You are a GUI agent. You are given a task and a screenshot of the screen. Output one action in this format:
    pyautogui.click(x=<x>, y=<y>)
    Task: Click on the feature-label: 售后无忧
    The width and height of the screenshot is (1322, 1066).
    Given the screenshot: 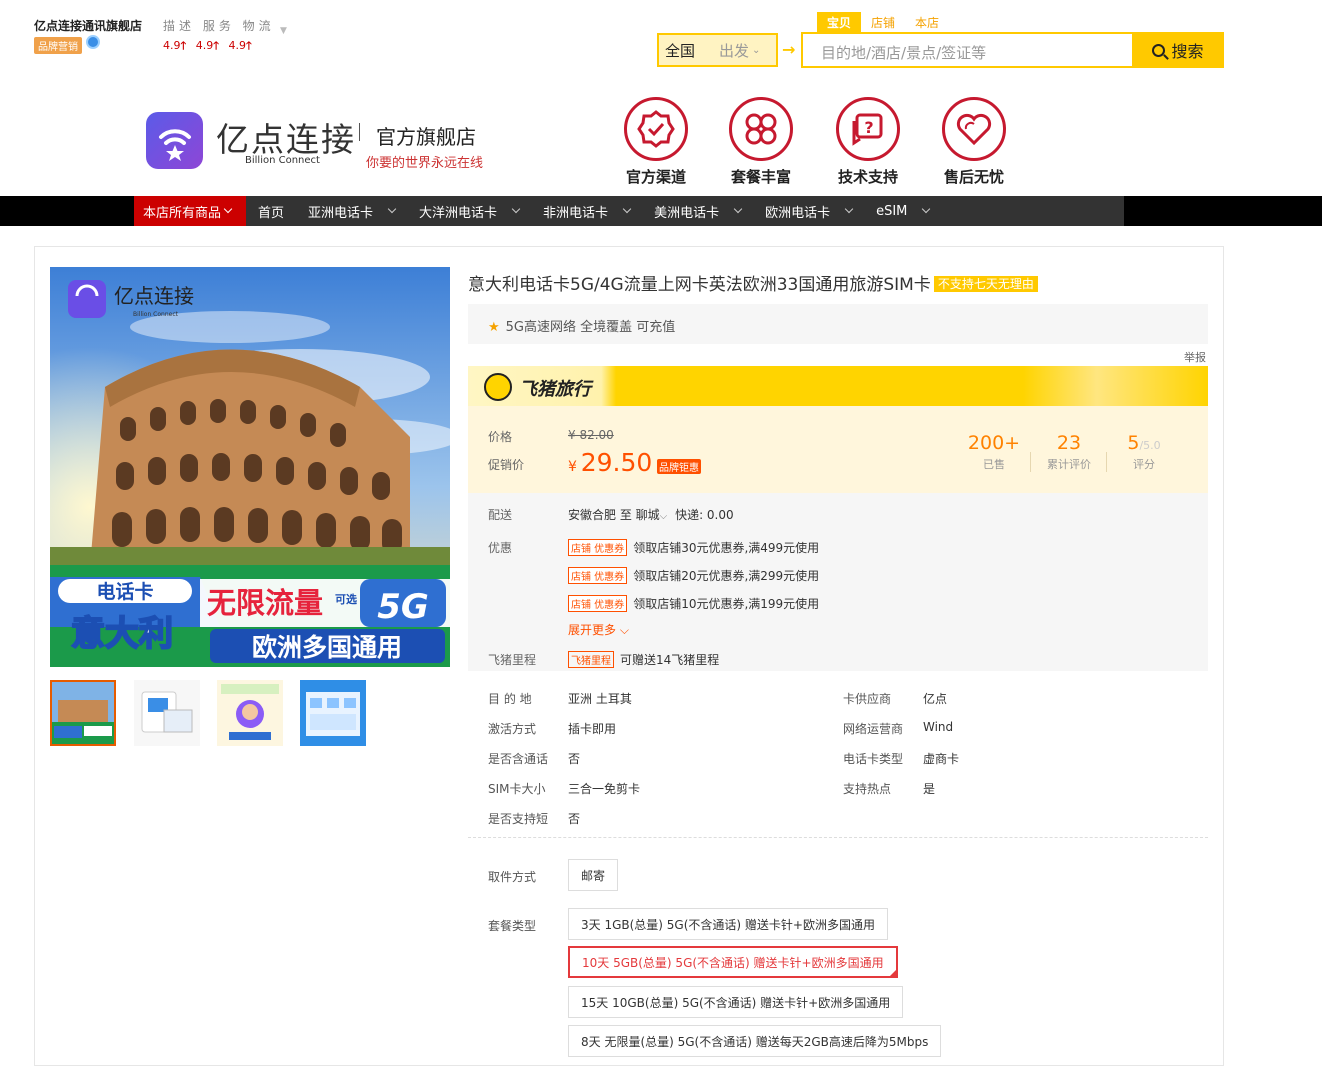 What is the action you would take?
    pyautogui.click(x=973, y=177)
    